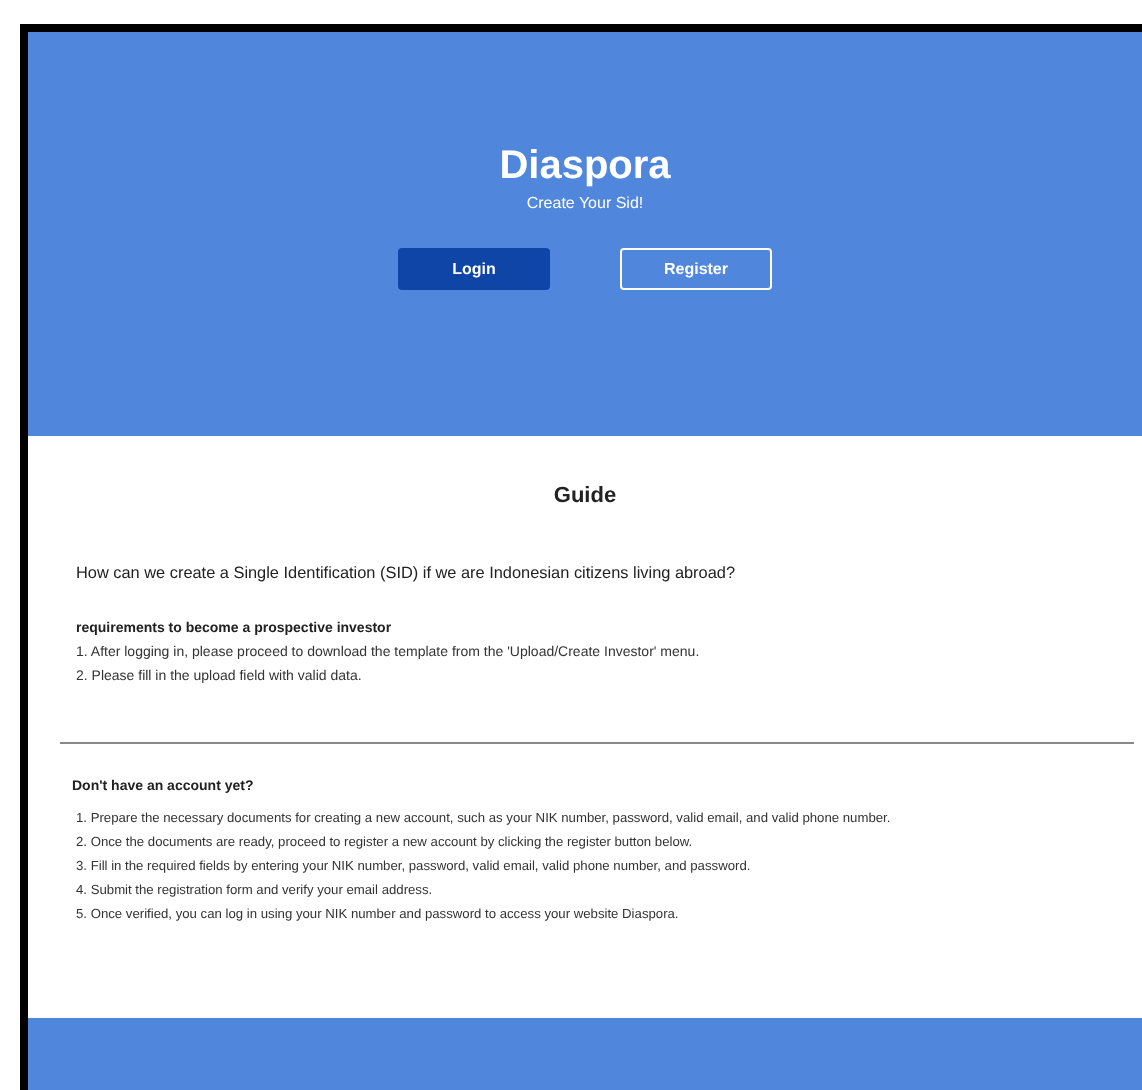  Describe the element at coordinates (696, 269) in the screenshot. I see `register-button: Register` at that location.